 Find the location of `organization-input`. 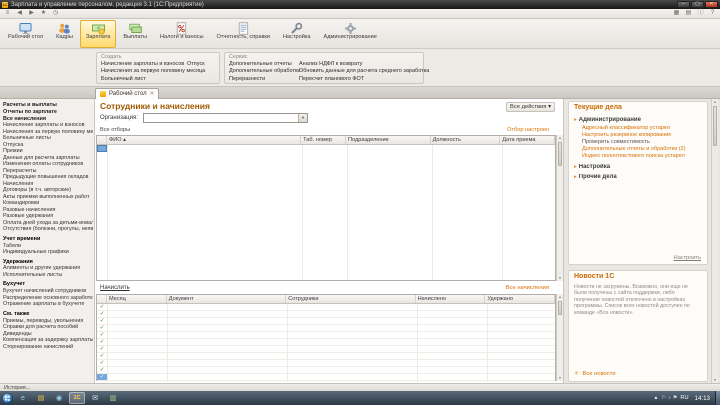

organization-input is located at coordinates (221, 118).